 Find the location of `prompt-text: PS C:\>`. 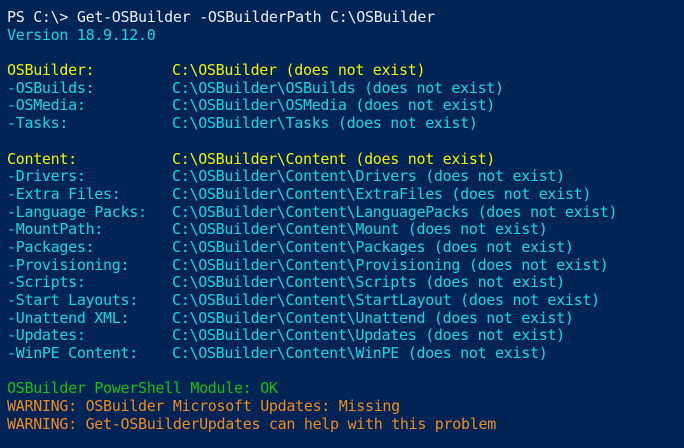

prompt-text: PS C:\> is located at coordinates (42, 17).